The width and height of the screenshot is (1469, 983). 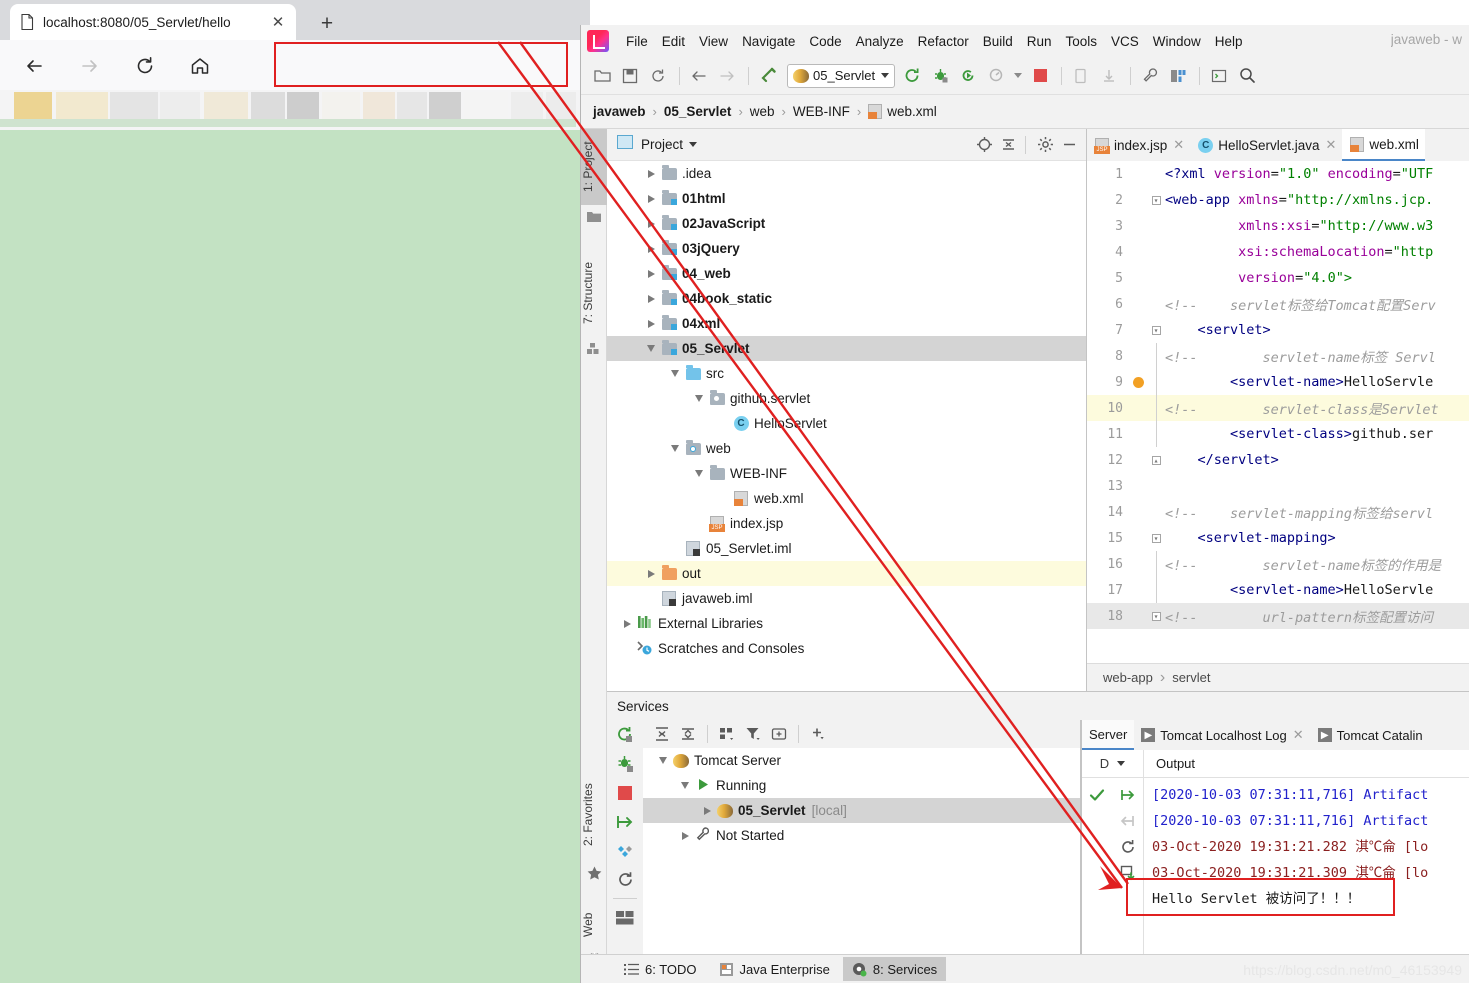 What do you see at coordinates (1178, 76) in the screenshot?
I see `project-structure-icon` at bounding box center [1178, 76].